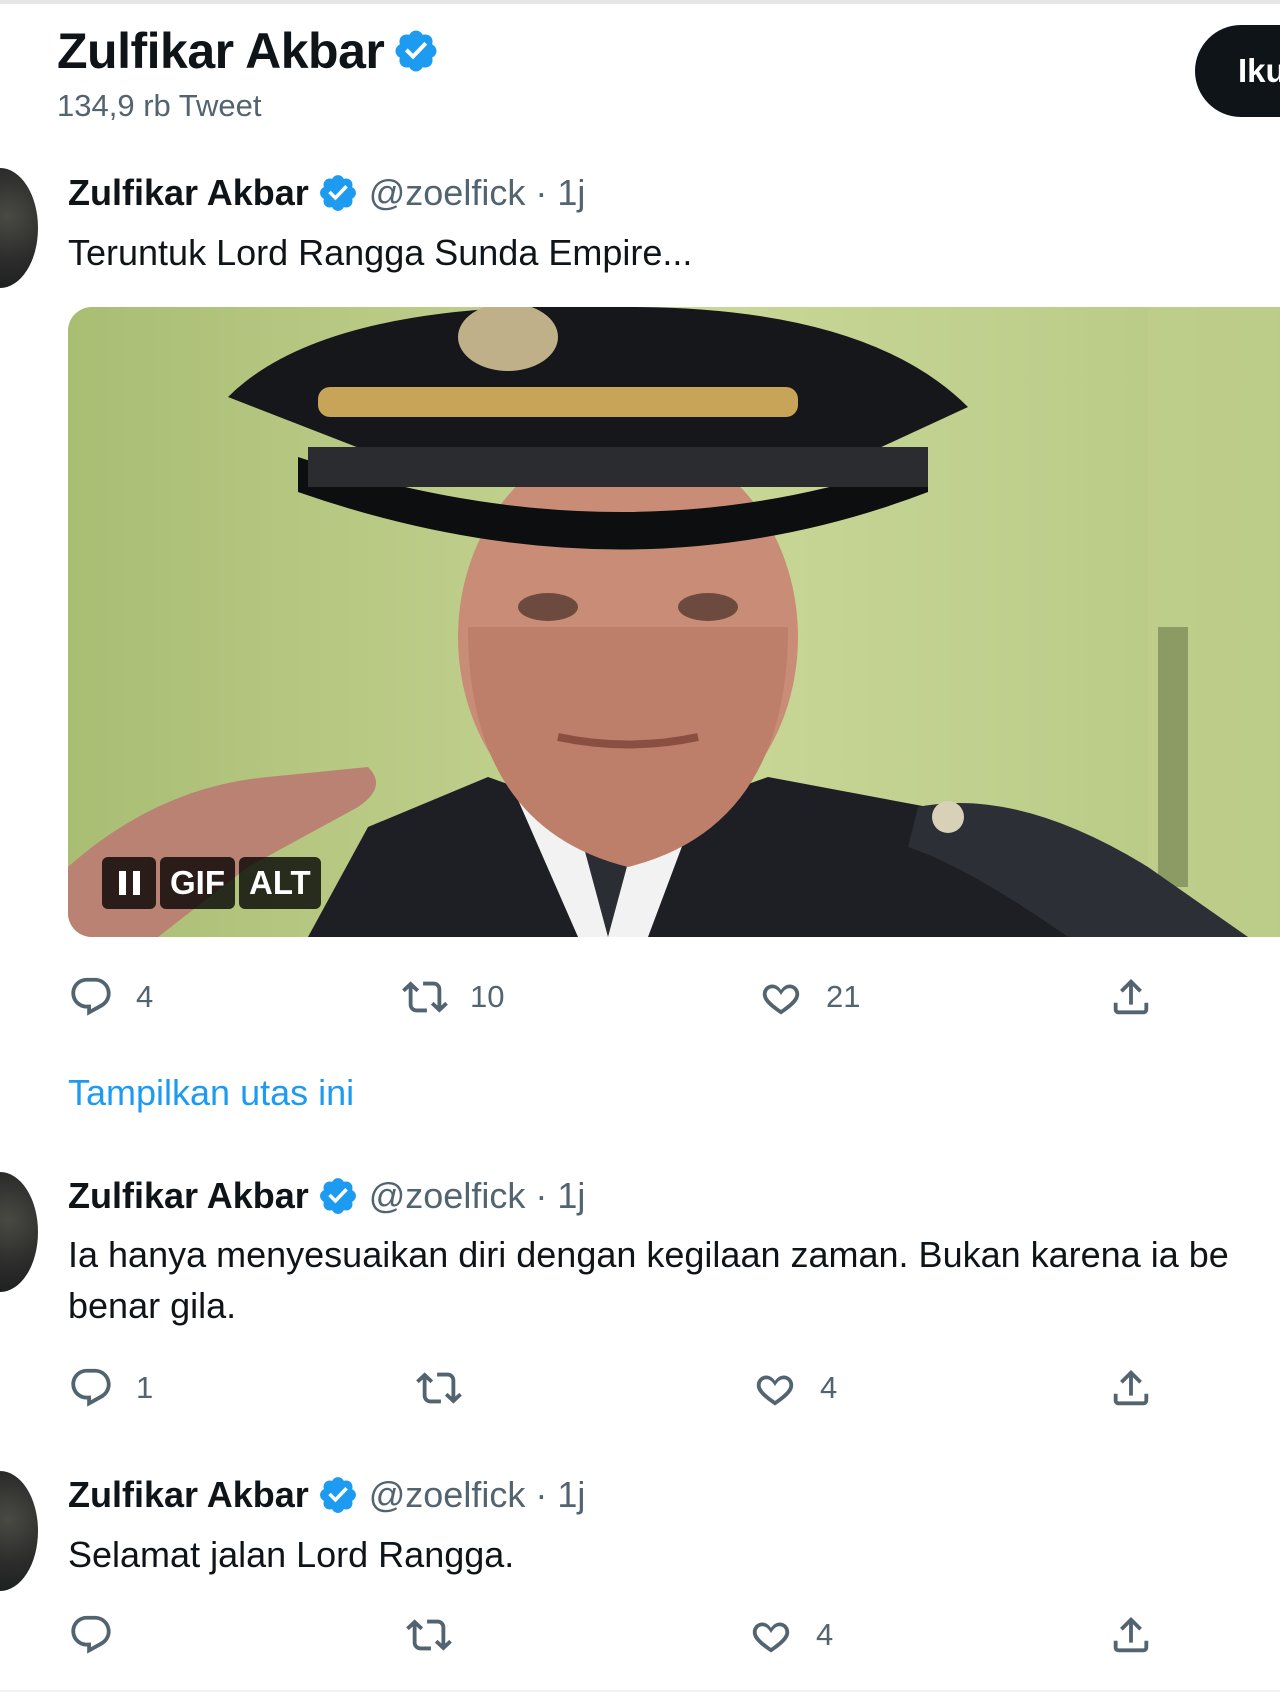  I want to click on bottom-divider, so click(640, 1691).